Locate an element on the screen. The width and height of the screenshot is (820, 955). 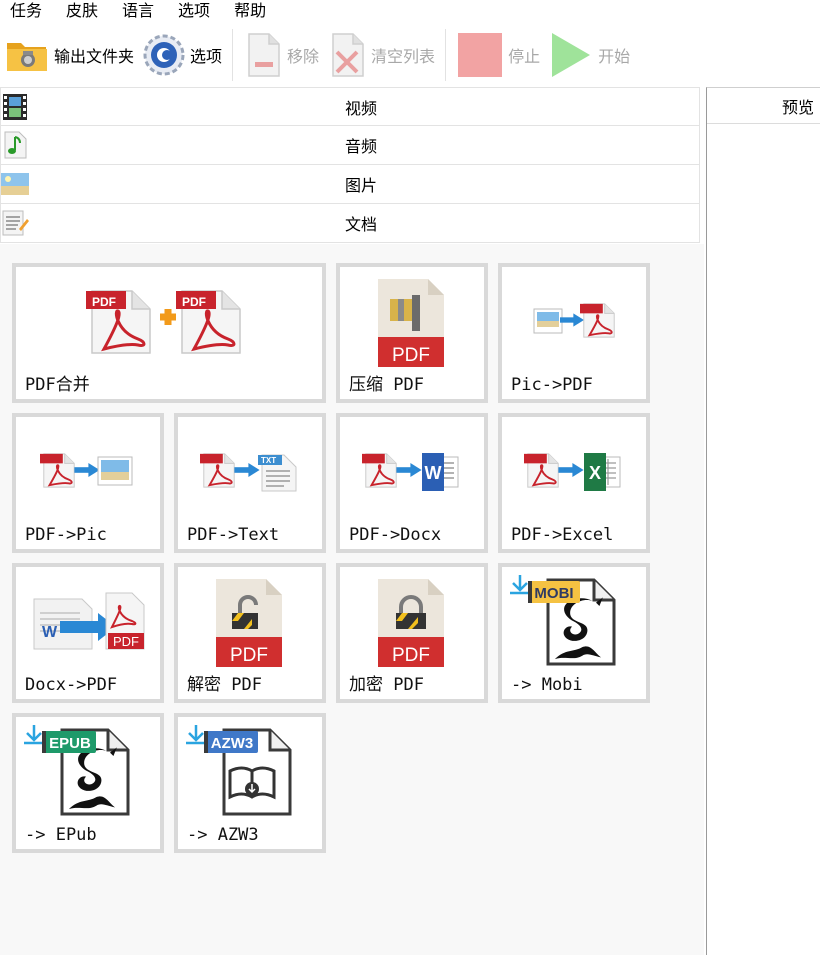
tile-docx-to-pdf: W PDF Docx->PDF is located at coordinates (88, 633).